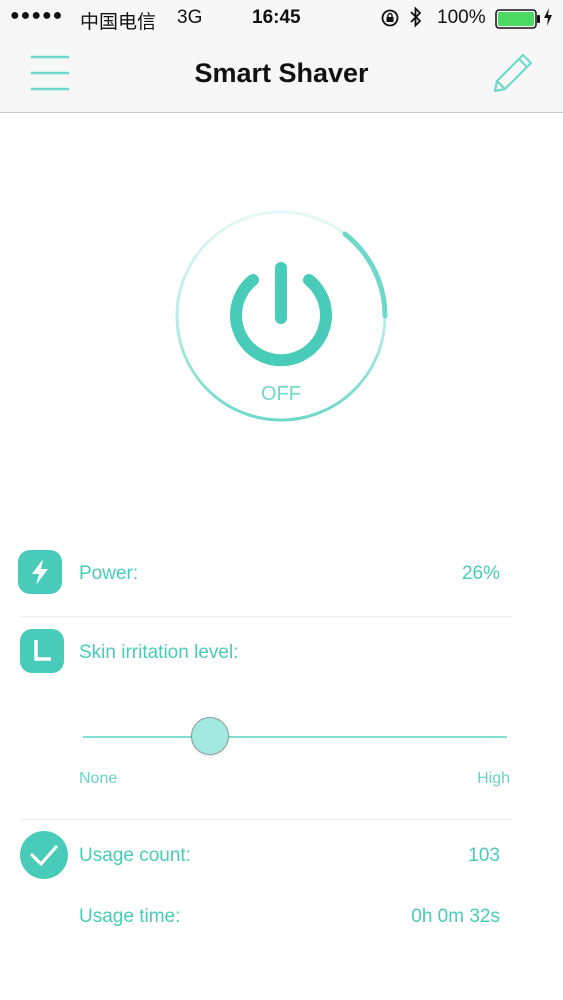  I want to click on power-value: 26%, so click(480, 573).